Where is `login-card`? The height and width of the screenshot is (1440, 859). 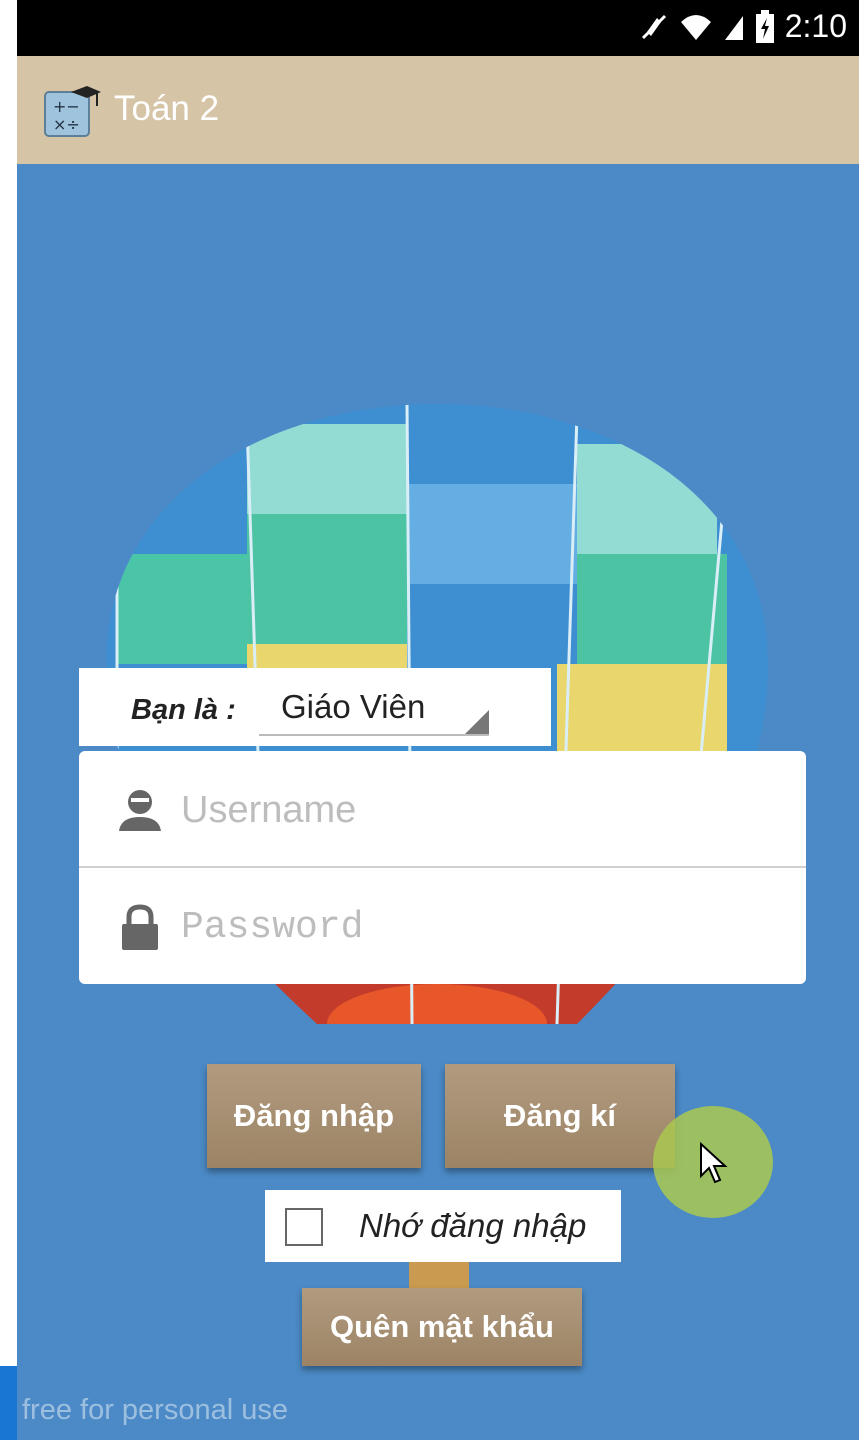 login-card is located at coordinates (442, 867).